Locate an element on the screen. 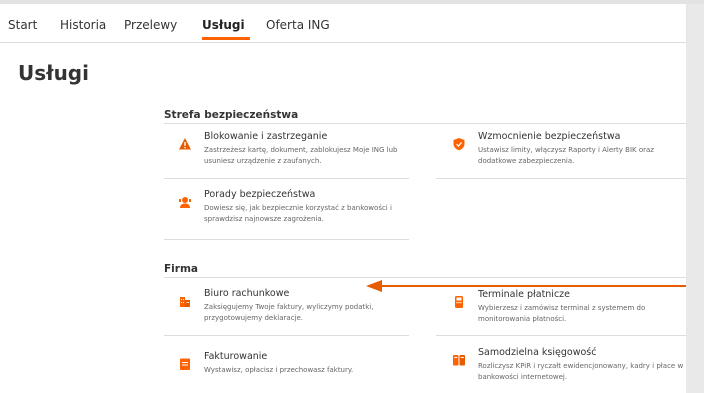 This screenshot has width=704, height=393. accounting-icon is located at coordinates (459, 360).